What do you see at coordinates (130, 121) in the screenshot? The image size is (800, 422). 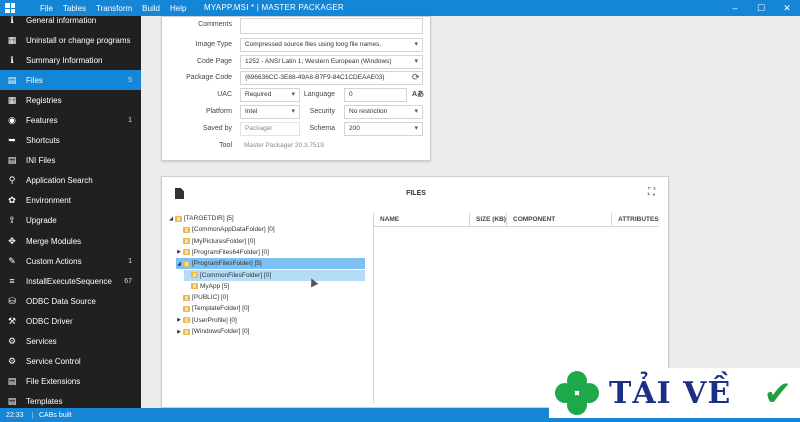 I see `sidebar-item-count: 1` at bounding box center [130, 121].